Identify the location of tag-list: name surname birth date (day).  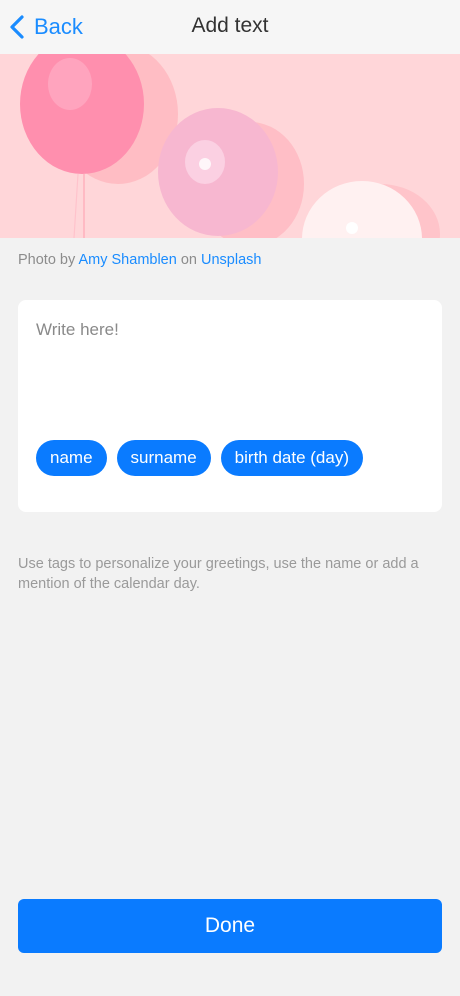
(200, 458).